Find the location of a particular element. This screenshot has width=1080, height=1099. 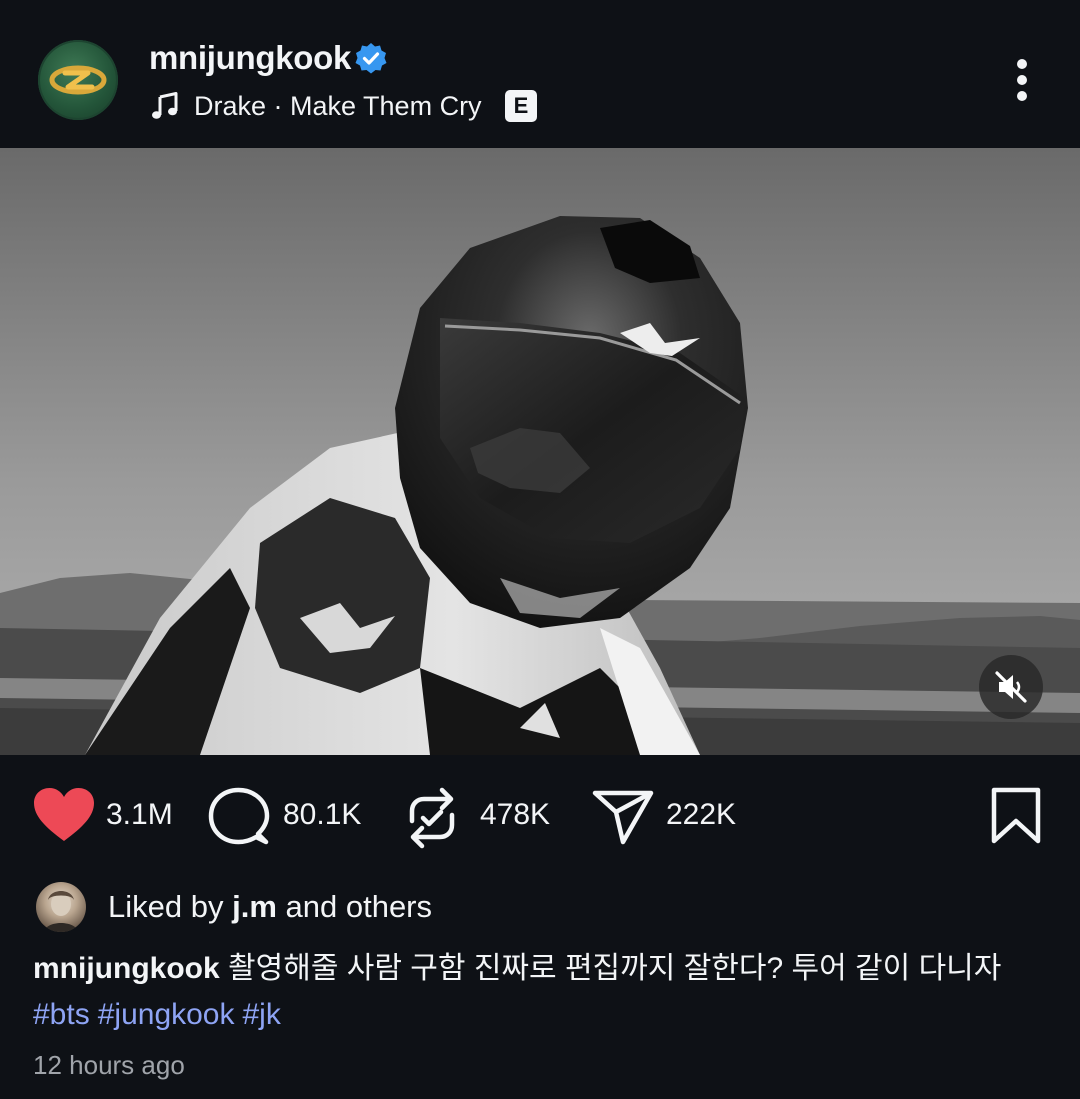

heart-icon is located at coordinates (64, 815).